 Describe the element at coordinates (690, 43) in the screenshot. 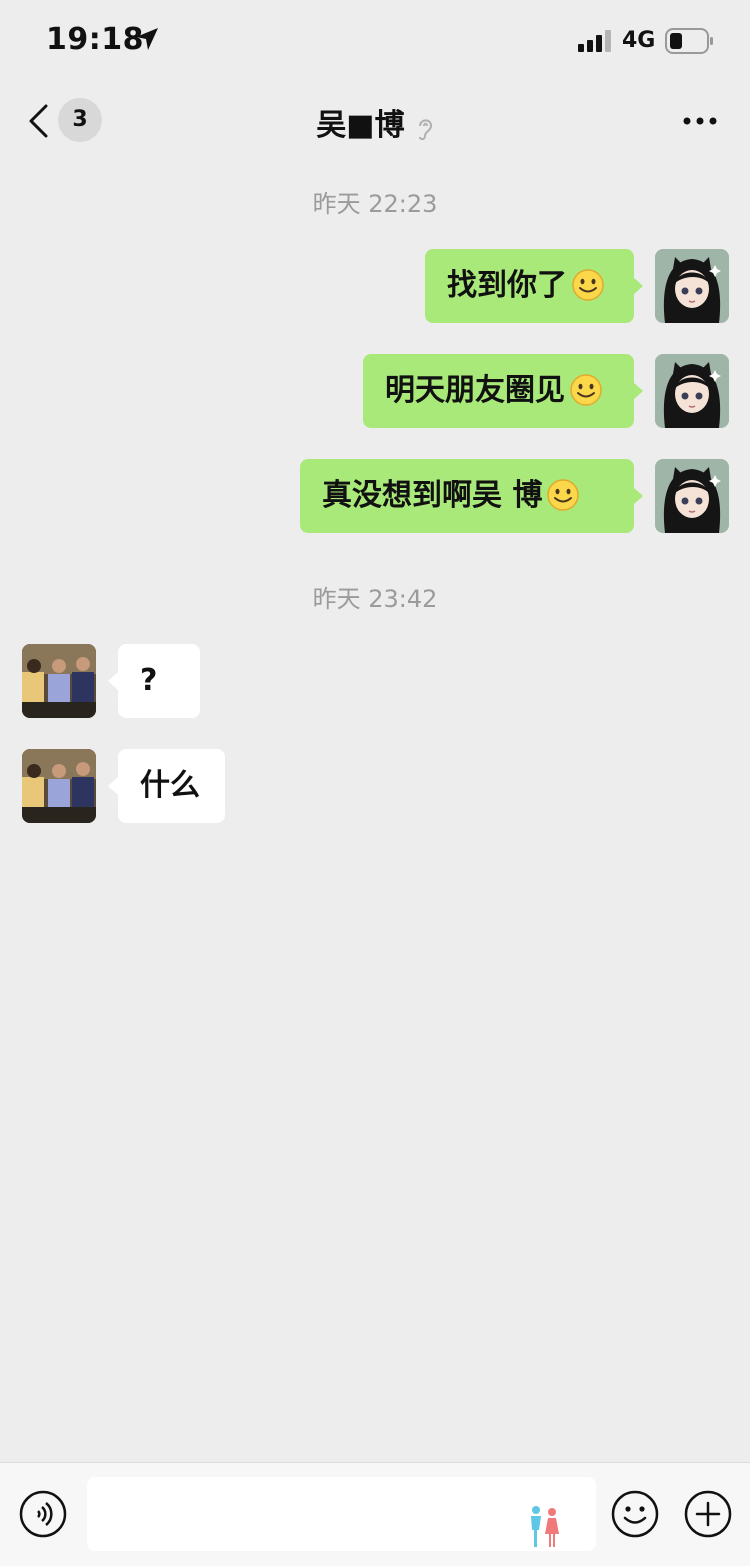

I see `battery-icon` at that location.